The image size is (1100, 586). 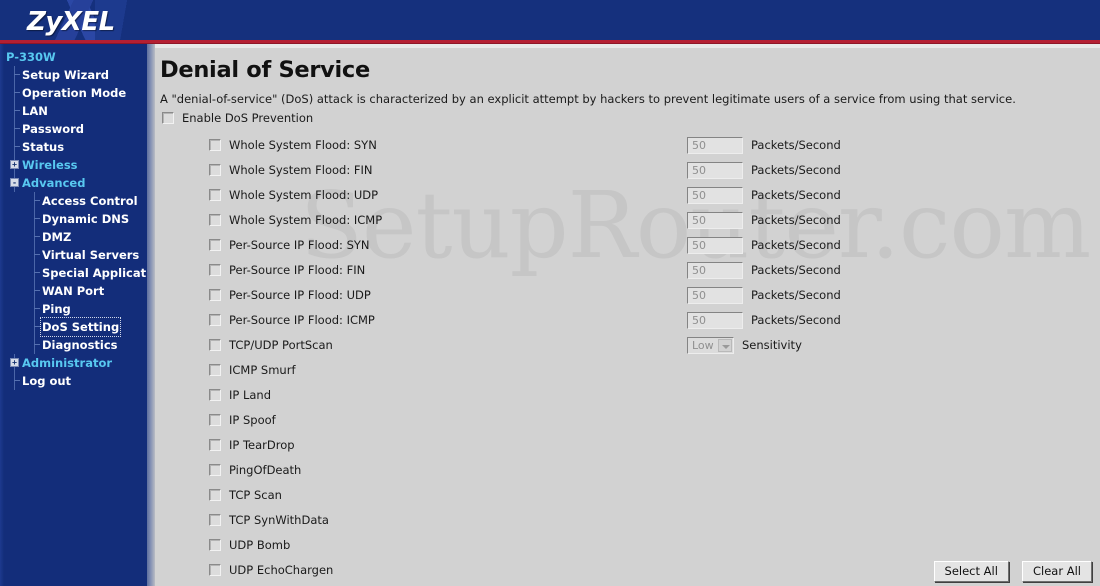 I want to click on dos-row-whole-system-flood-udp: Whole System Flood: UDP 50 Packets/Second, so click(x=627, y=196).